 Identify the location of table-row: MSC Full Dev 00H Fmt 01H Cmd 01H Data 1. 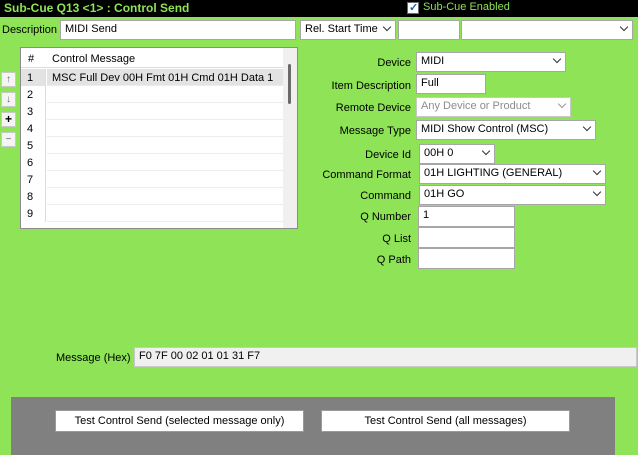
(165, 77).